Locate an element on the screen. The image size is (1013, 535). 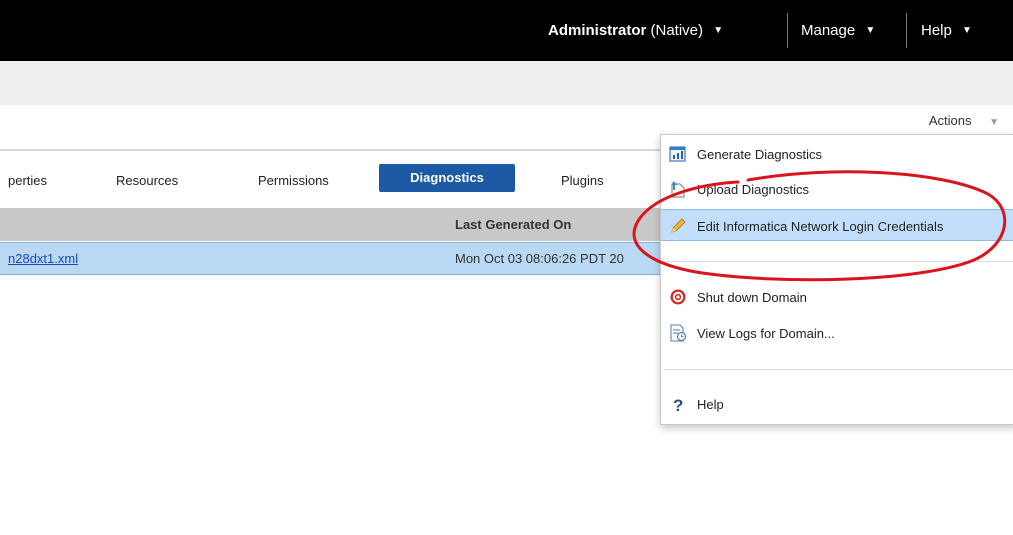
manage-label: Manage is located at coordinates (828, 30).